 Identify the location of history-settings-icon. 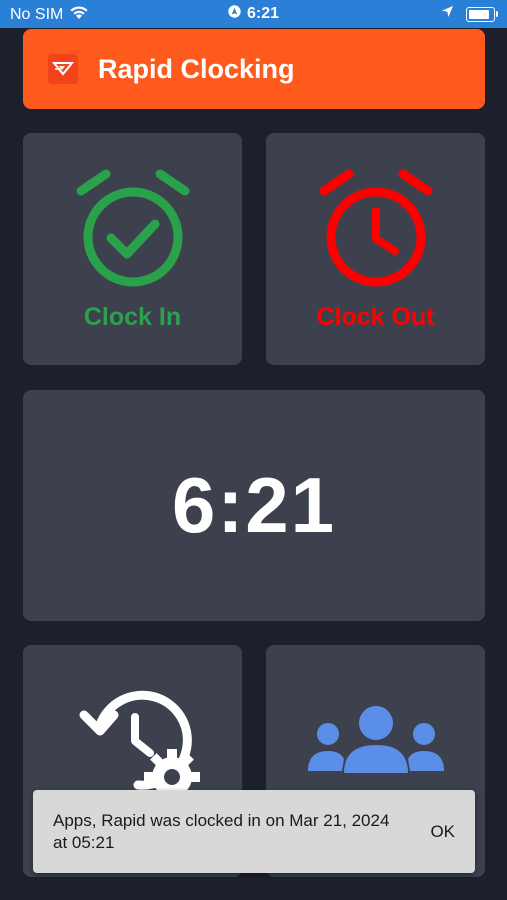
(140, 742).